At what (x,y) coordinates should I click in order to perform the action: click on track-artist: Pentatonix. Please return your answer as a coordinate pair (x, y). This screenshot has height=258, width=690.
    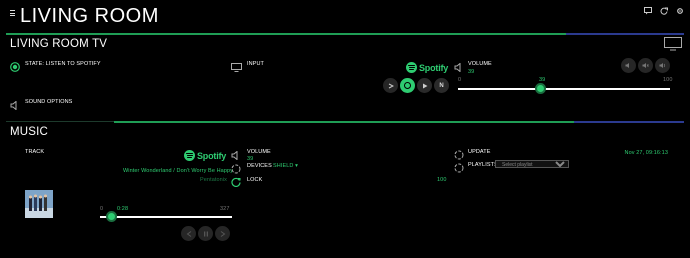
    Looking at the image, I should click on (213, 180).